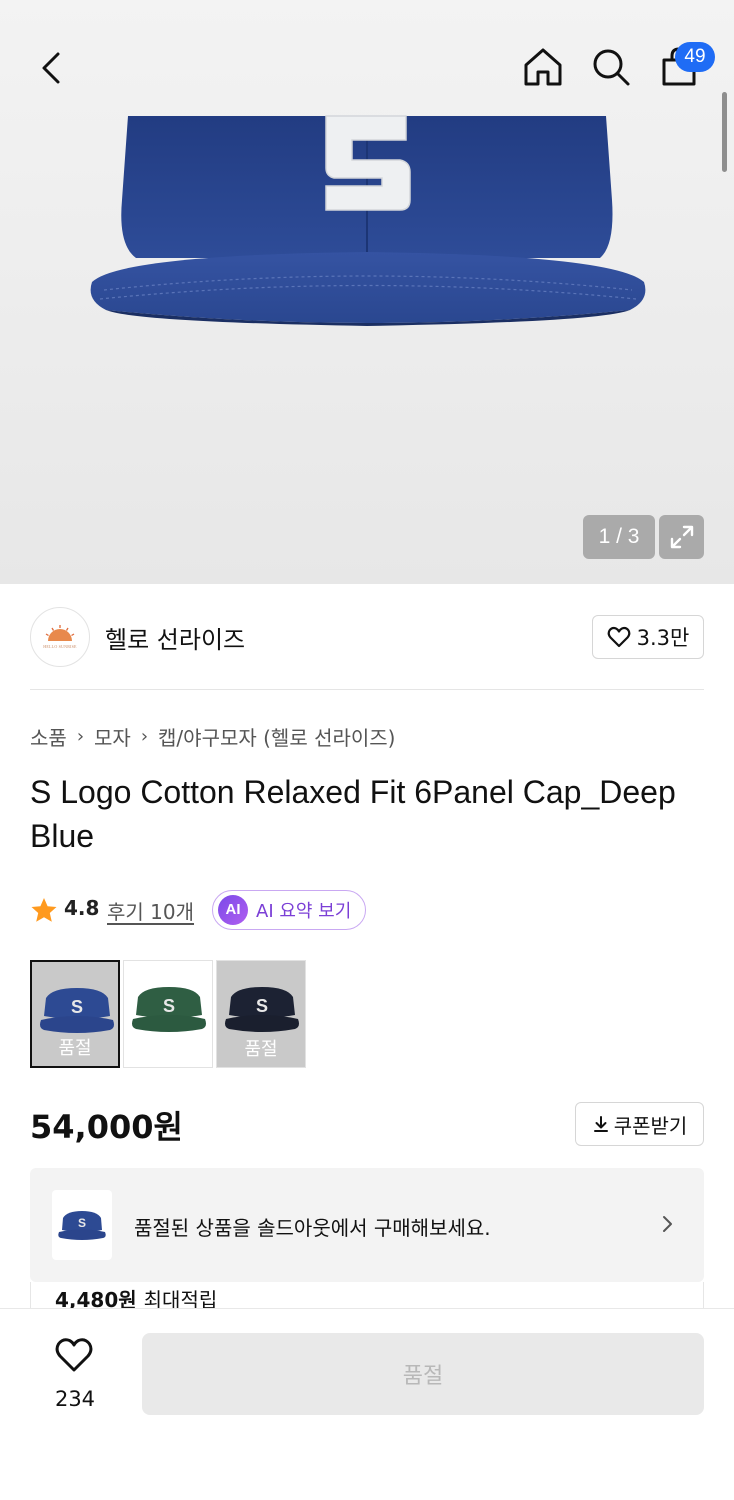  I want to click on wishlist-button: 234, so click(75, 1373).